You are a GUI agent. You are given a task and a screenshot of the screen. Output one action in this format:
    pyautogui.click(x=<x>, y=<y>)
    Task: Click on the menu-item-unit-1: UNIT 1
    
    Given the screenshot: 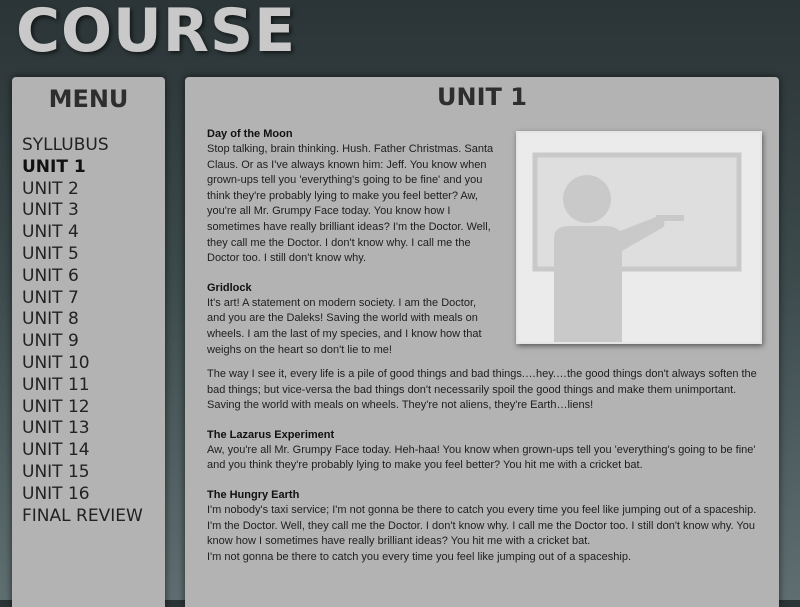 What is the action you would take?
    pyautogui.click(x=93, y=168)
    